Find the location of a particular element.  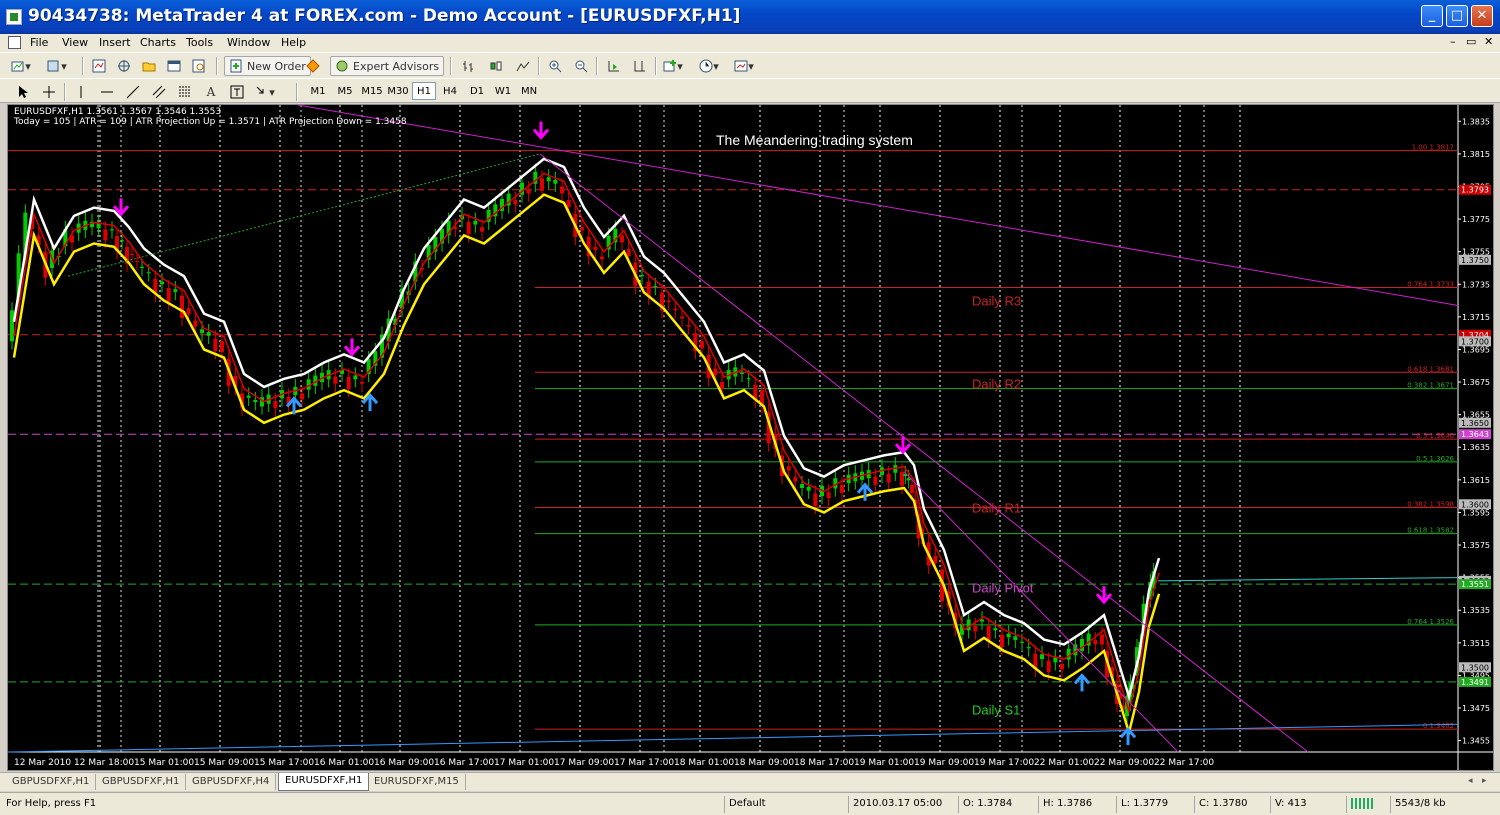

status-close: C: 1.3780 is located at coordinates (1231, 804).